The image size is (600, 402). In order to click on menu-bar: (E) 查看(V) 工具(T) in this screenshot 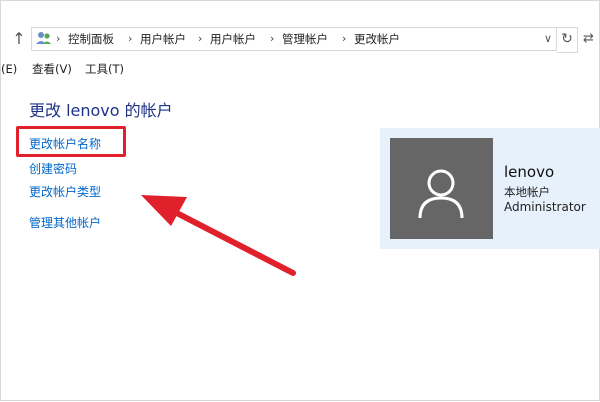, I will do `click(300, 69)`.